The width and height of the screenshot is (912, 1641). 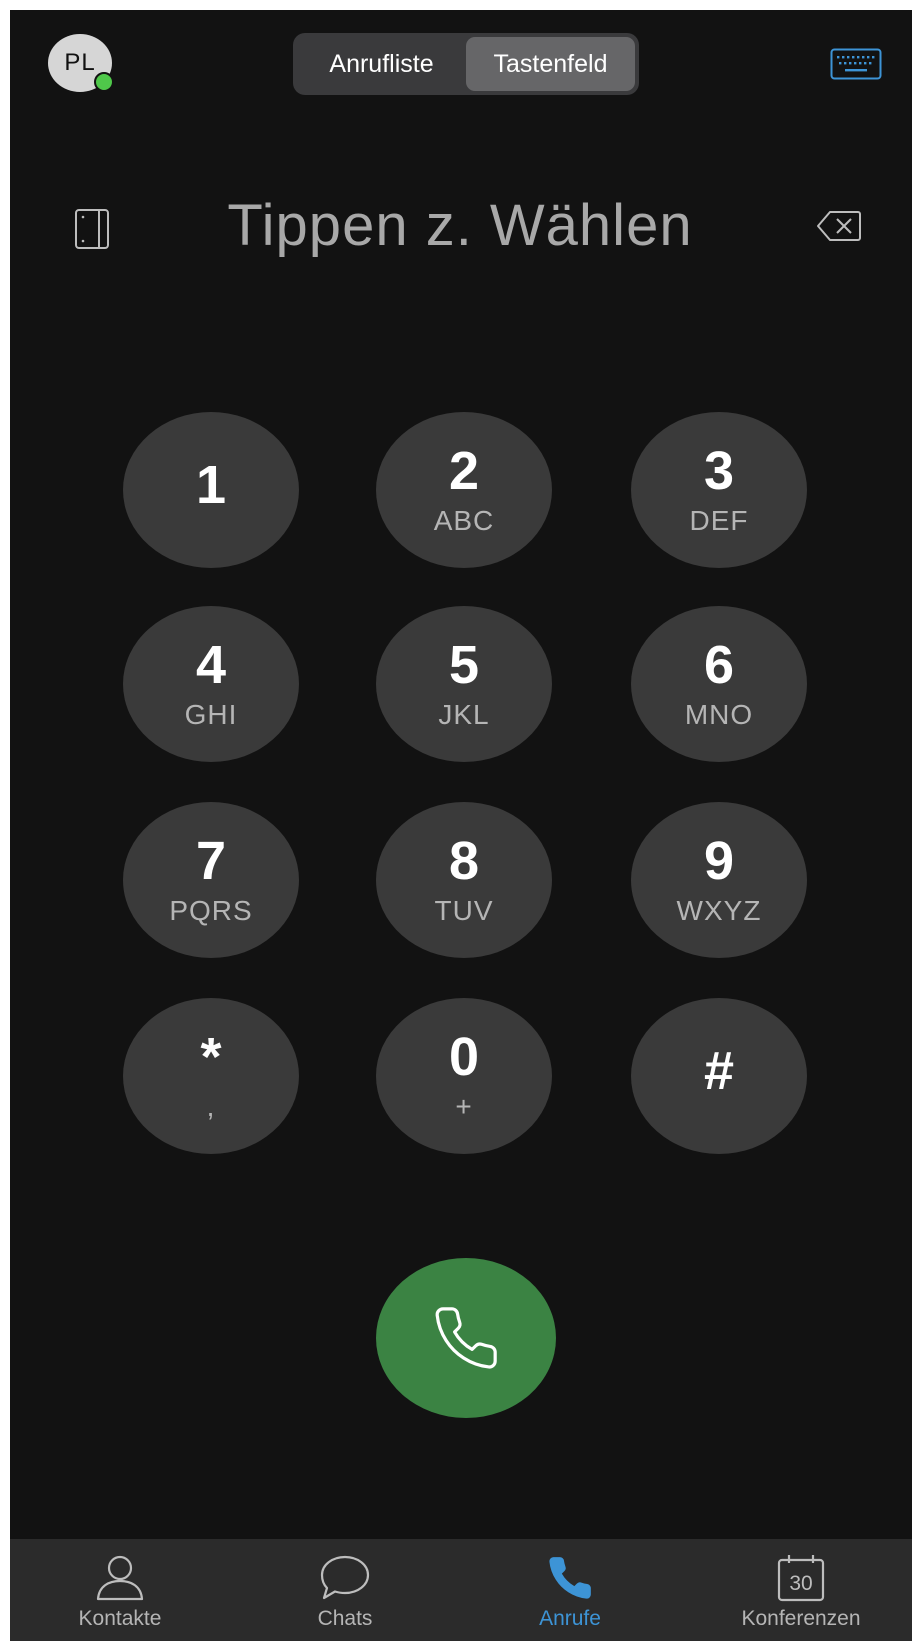 I want to click on presence-indicator, so click(x=104, y=82).